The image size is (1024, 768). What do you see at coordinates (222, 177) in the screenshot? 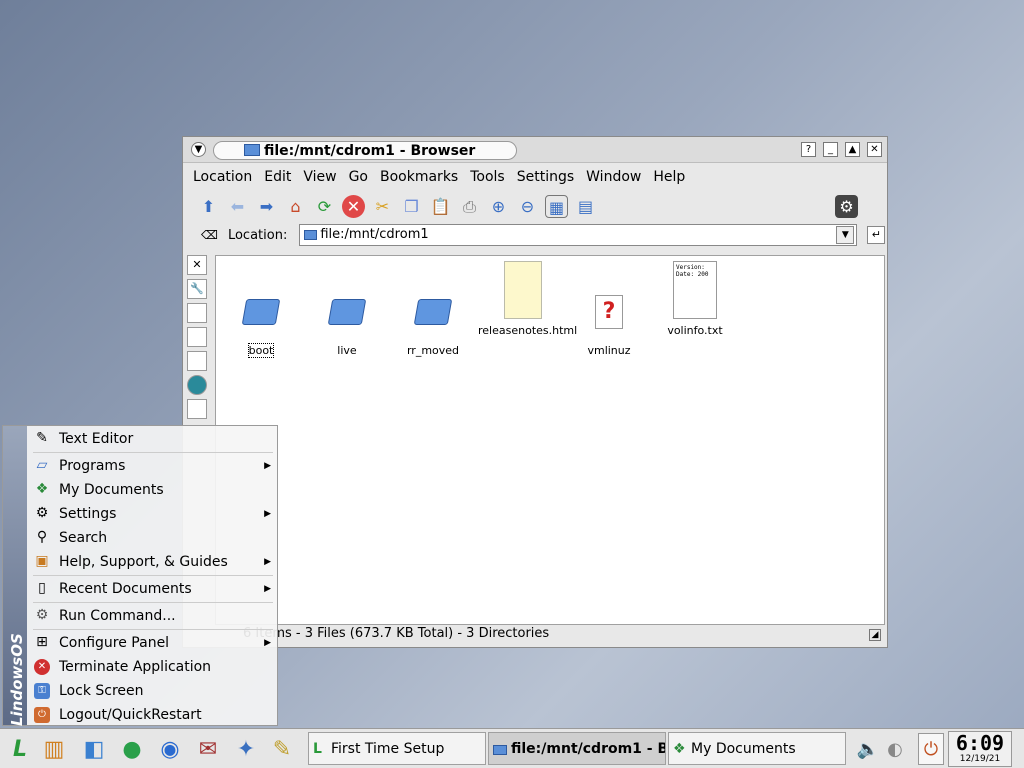
I see `menu-location: Location` at bounding box center [222, 177].